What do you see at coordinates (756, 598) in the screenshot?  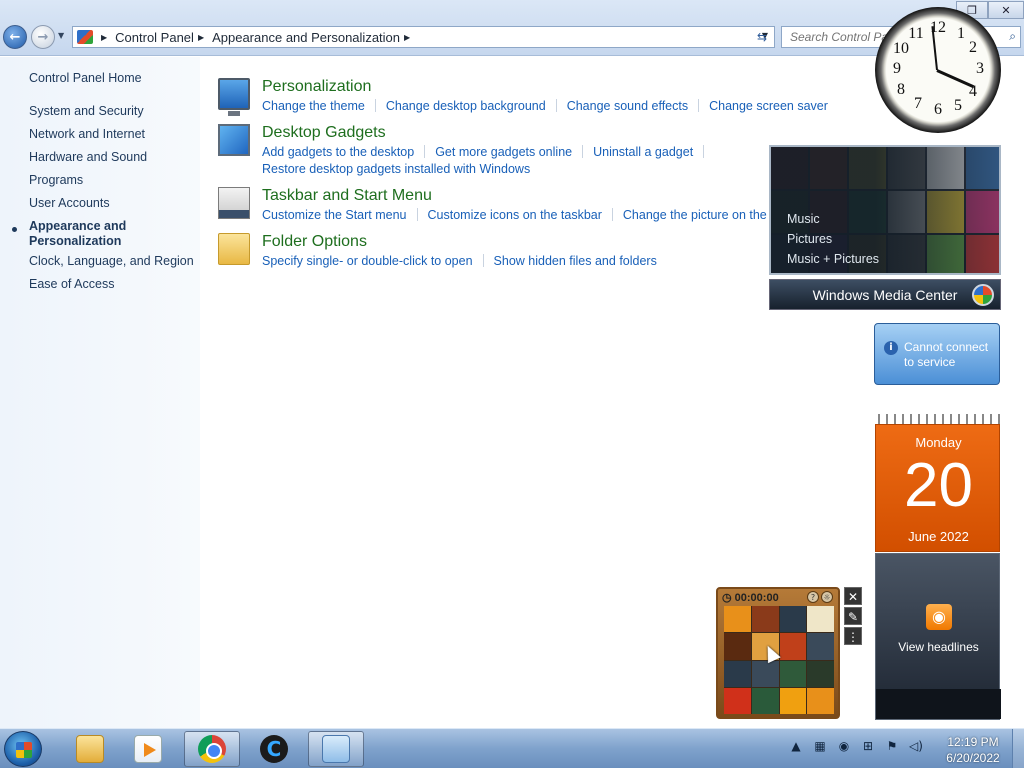 I see `puzzle-timer-value: 00:00:00` at bounding box center [756, 598].